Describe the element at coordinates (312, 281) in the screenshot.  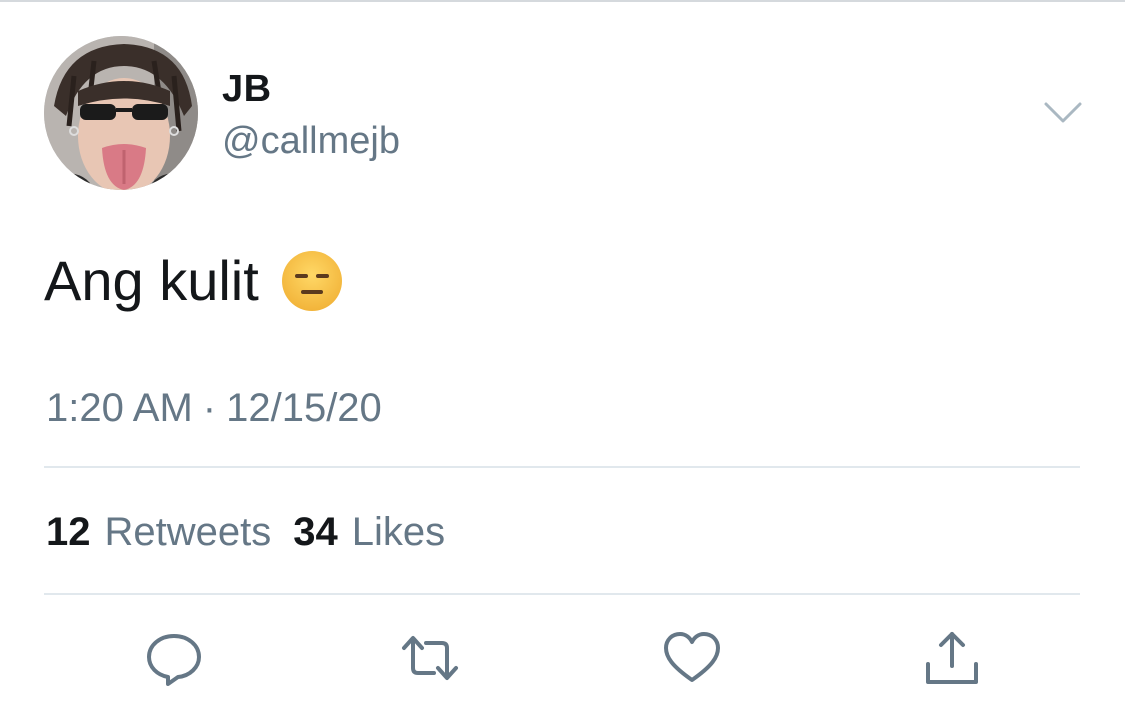
I see `expressionless-face-emoji` at that location.